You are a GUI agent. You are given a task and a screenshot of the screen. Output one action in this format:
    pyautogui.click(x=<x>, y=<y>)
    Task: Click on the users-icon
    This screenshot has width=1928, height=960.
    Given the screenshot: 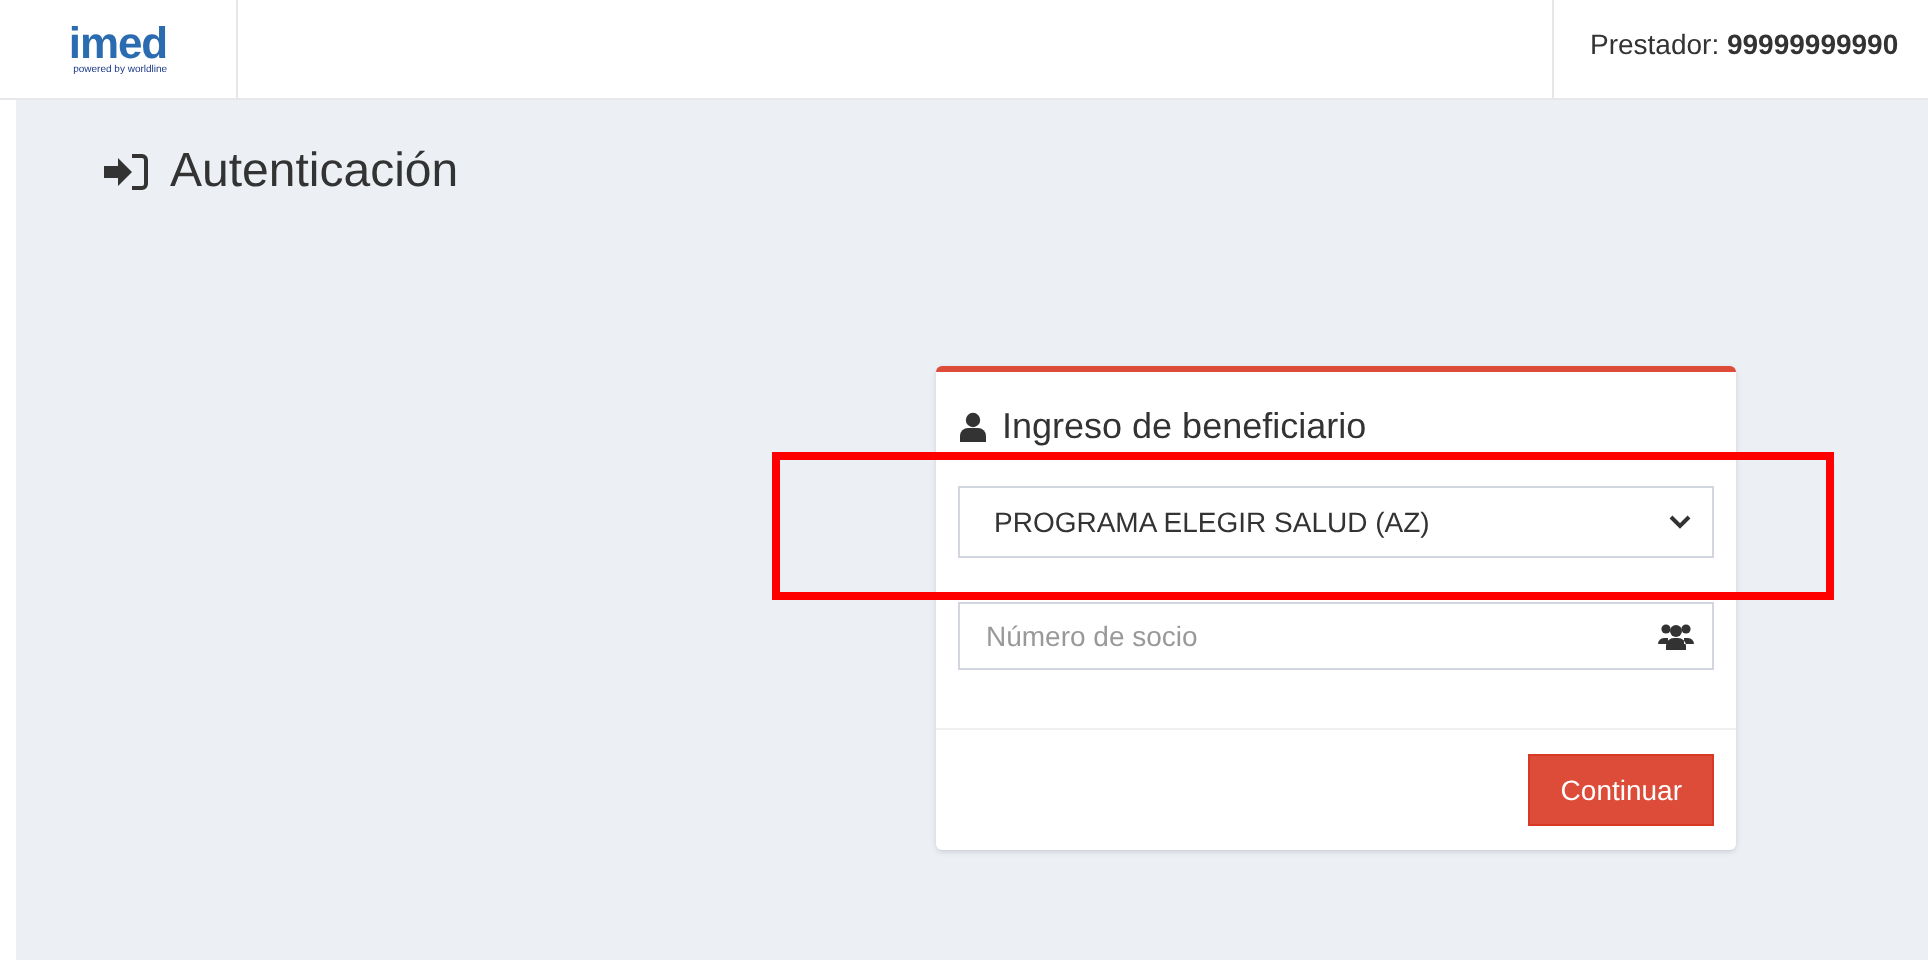 What is the action you would take?
    pyautogui.click(x=1676, y=636)
    